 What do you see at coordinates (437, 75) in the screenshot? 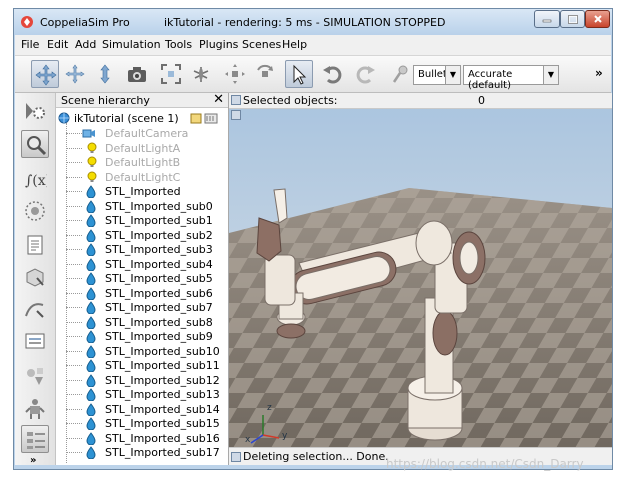
I see `engine-select: Bullet ▼` at bounding box center [437, 75].